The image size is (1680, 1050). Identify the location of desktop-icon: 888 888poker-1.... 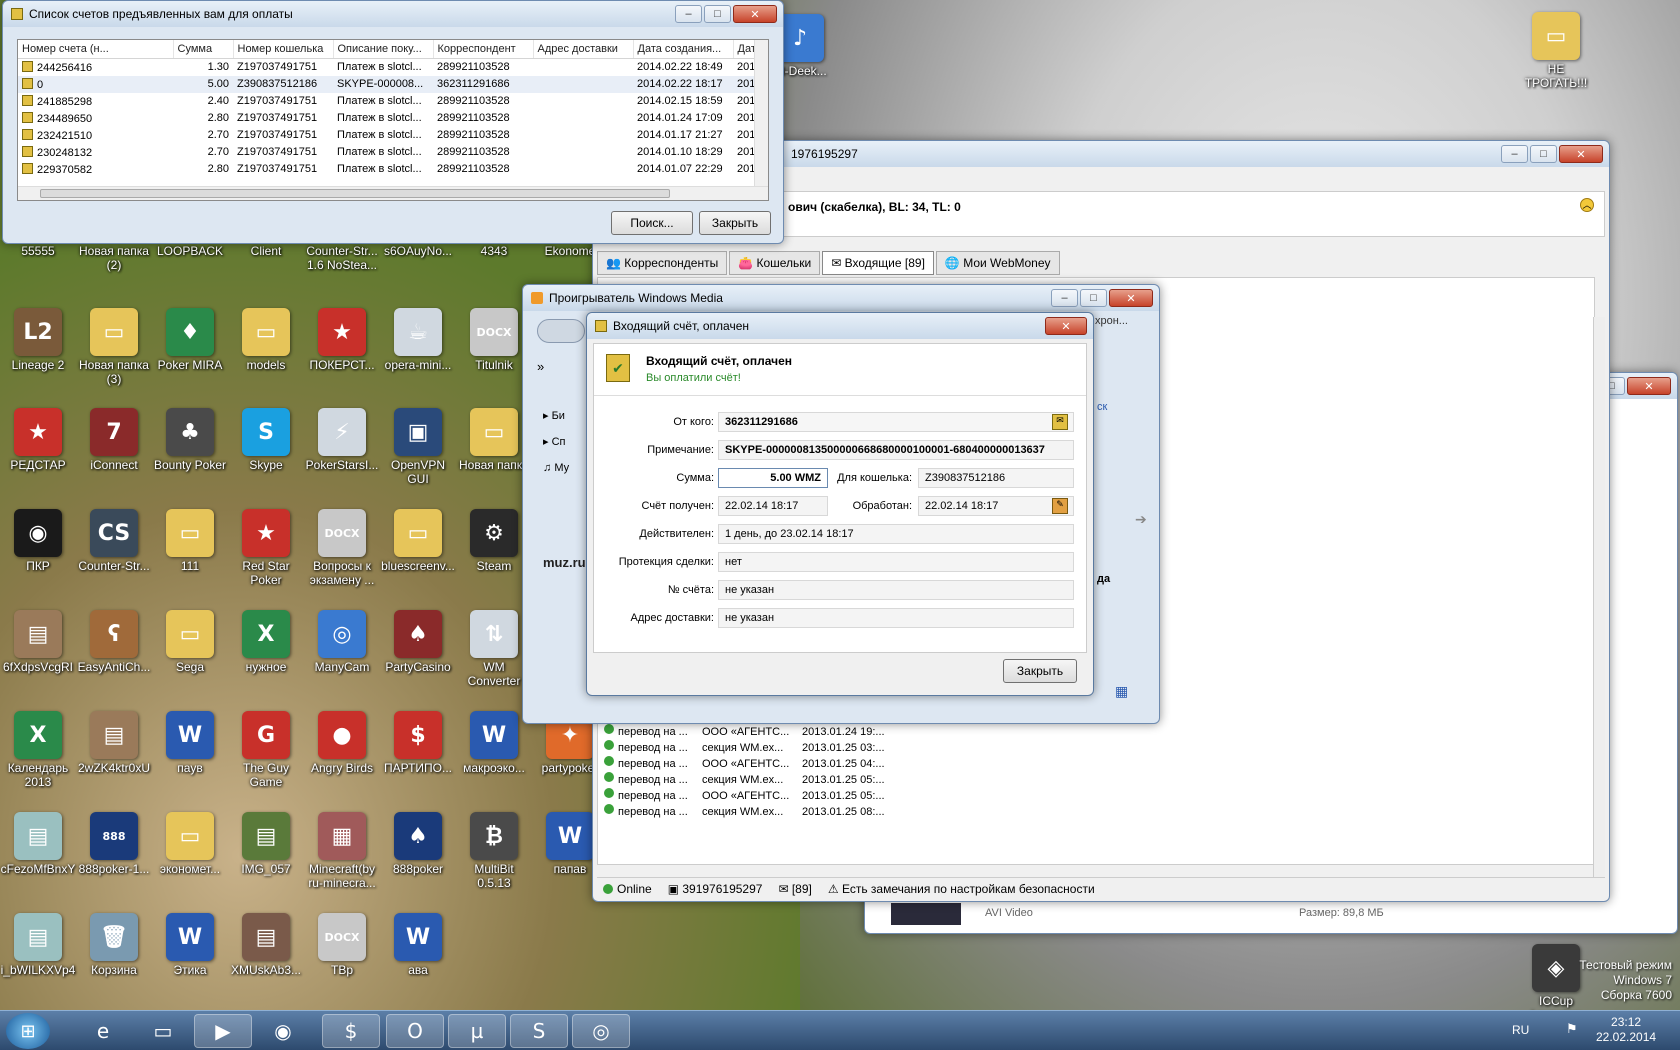
(114, 856).